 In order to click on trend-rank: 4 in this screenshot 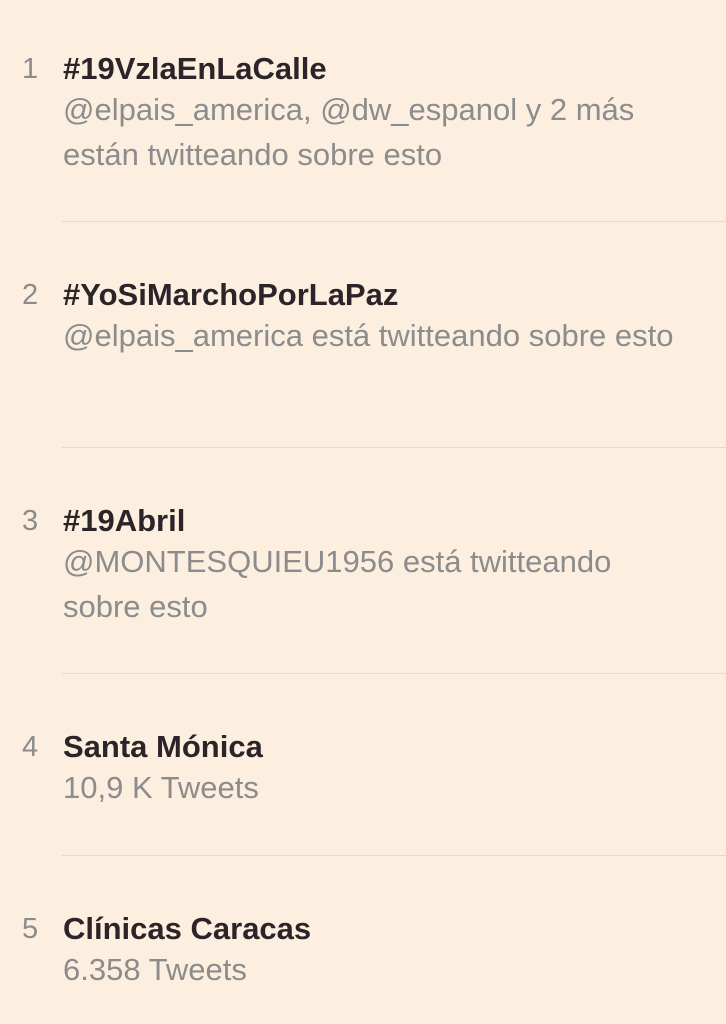, I will do `click(30, 747)`.